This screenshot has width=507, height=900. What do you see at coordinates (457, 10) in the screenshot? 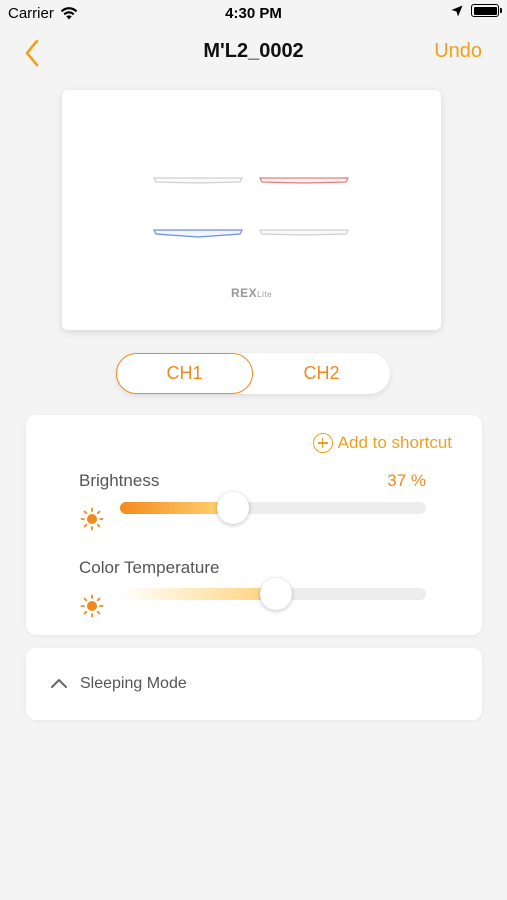
I see `location-arrow-icon` at bounding box center [457, 10].